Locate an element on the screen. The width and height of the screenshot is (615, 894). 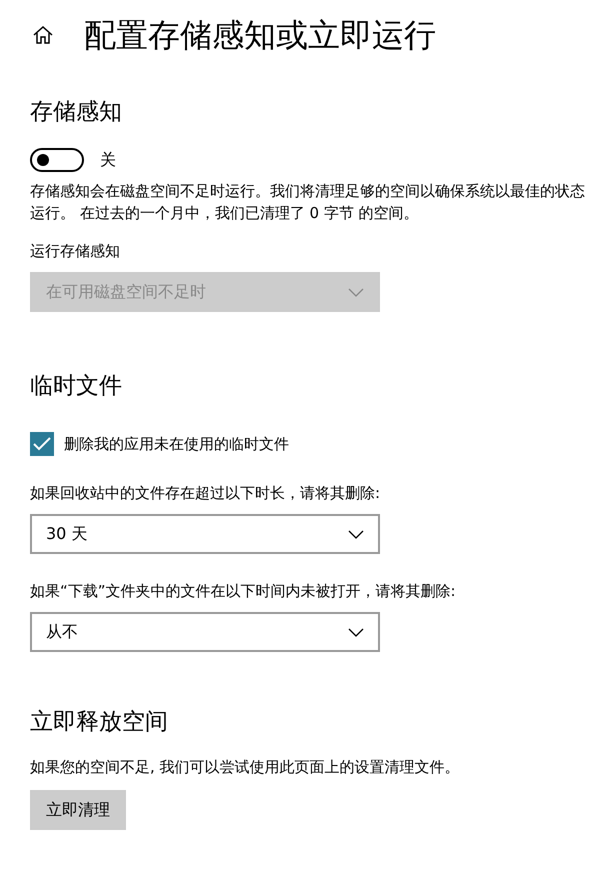
toggle-label: 关 is located at coordinates (108, 160).